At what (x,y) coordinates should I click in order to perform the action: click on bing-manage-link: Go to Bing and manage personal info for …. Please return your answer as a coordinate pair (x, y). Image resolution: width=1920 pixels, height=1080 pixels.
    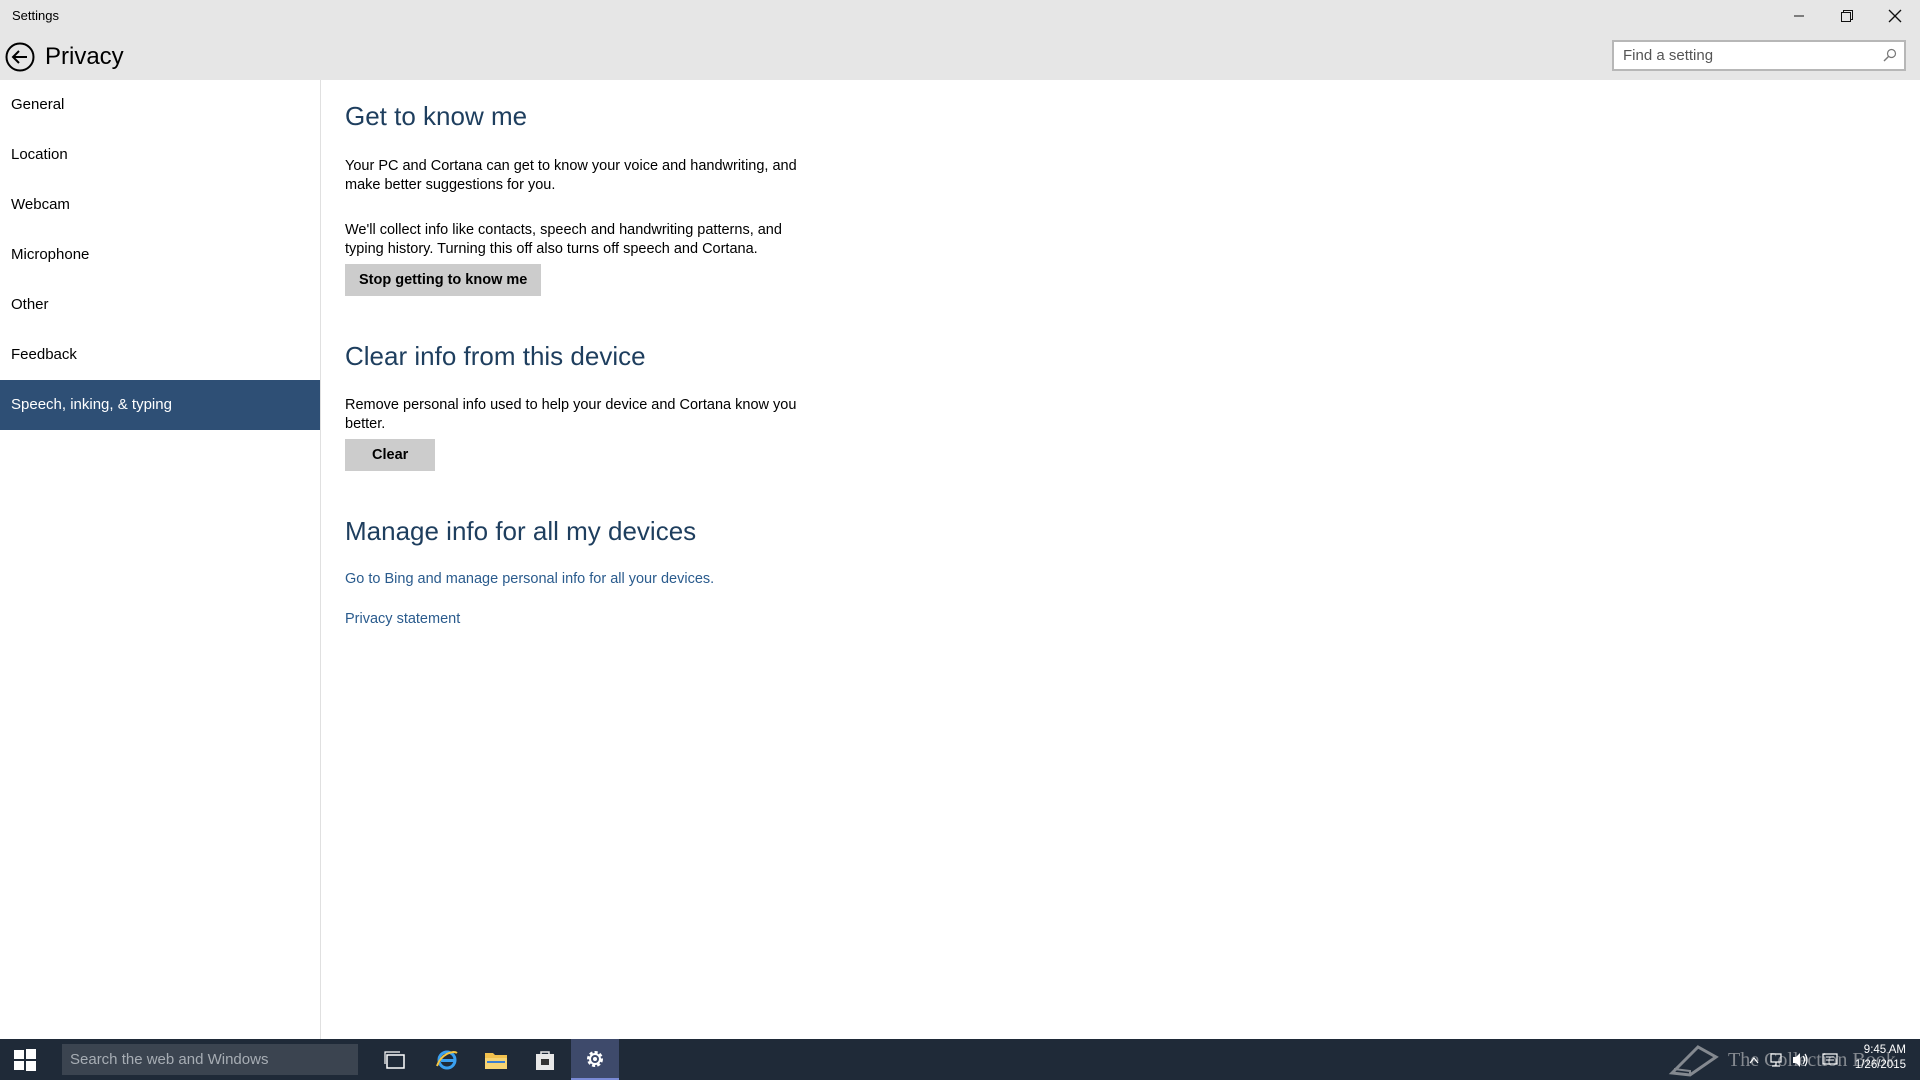
    Looking at the image, I should click on (529, 579).